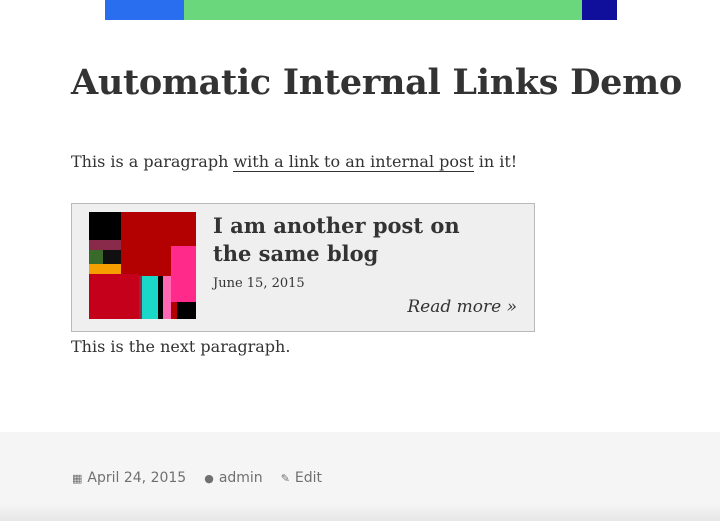 The width and height of the screenshot is (720, 521). I want to click on post-date-item: ▦ April 24, 2015, so click(129, 478).